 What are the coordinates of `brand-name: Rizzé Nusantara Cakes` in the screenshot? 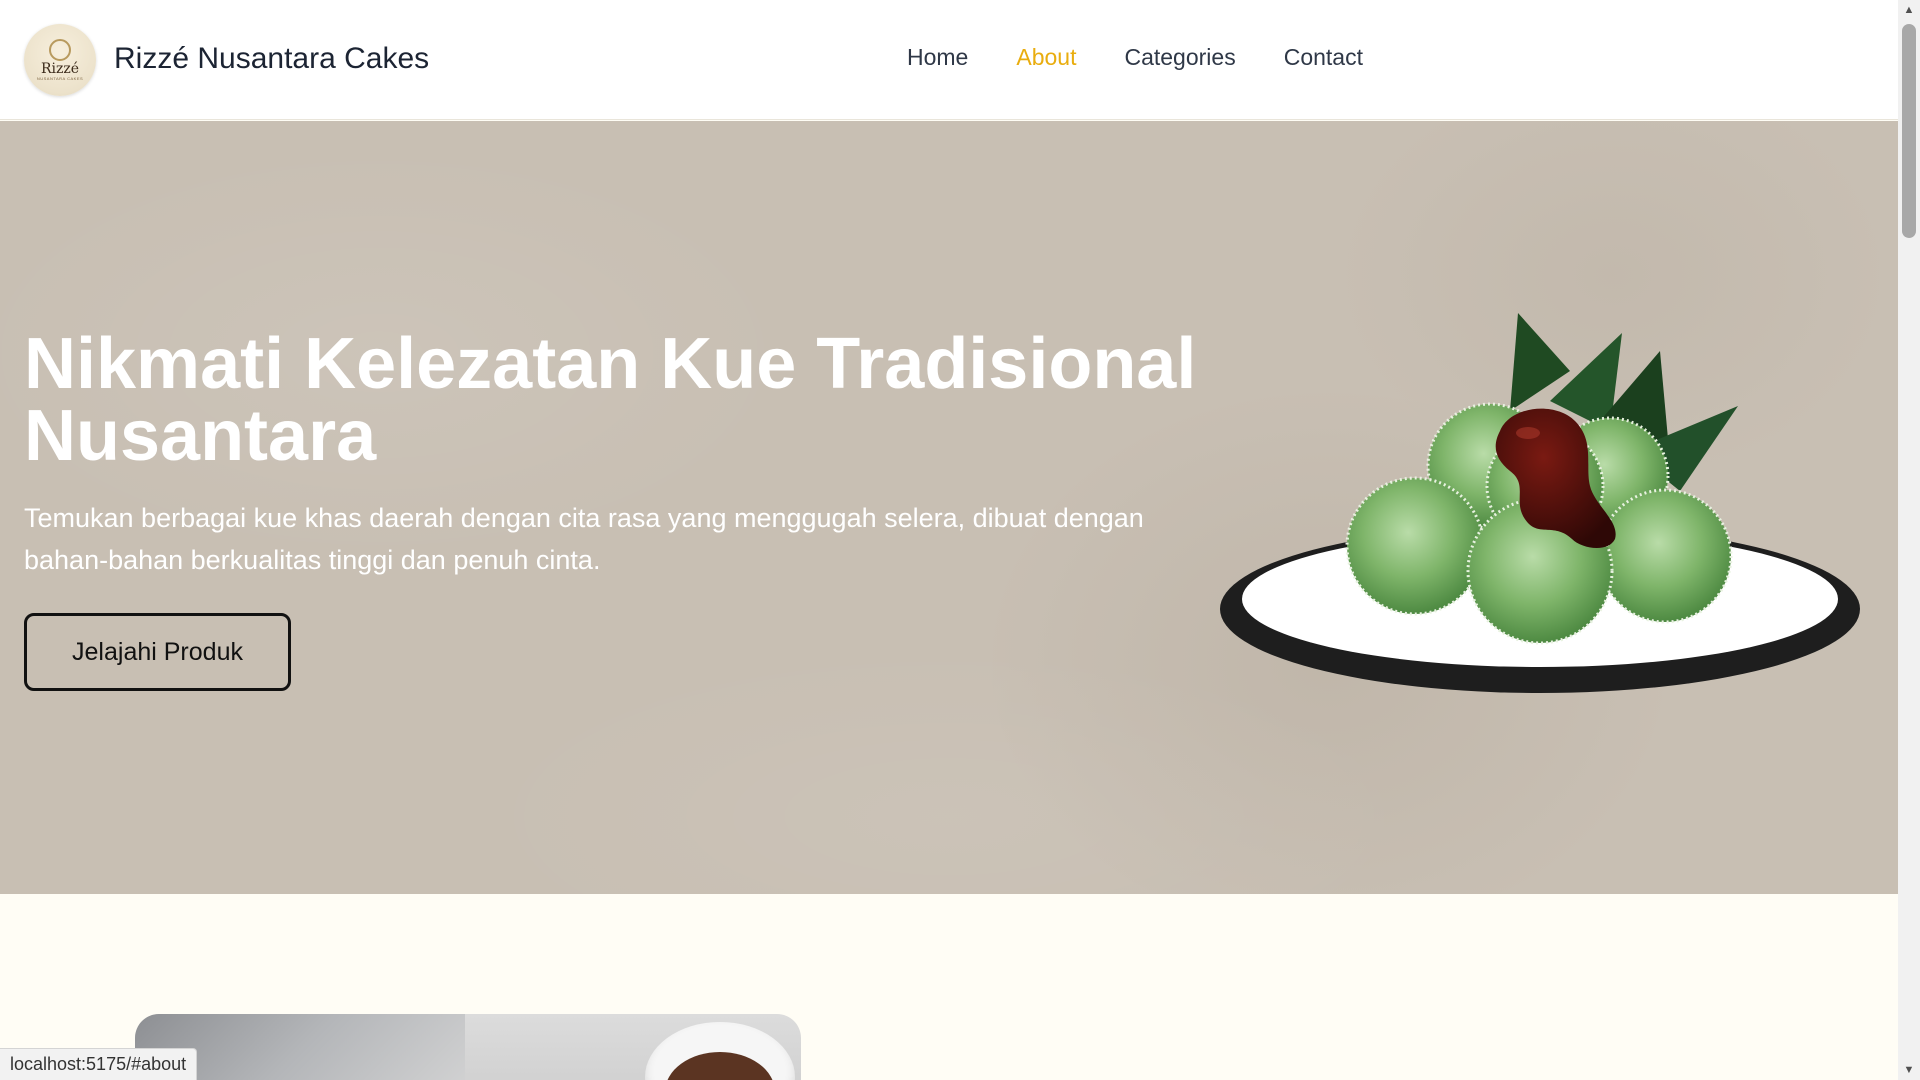 It's located at (271, 59).